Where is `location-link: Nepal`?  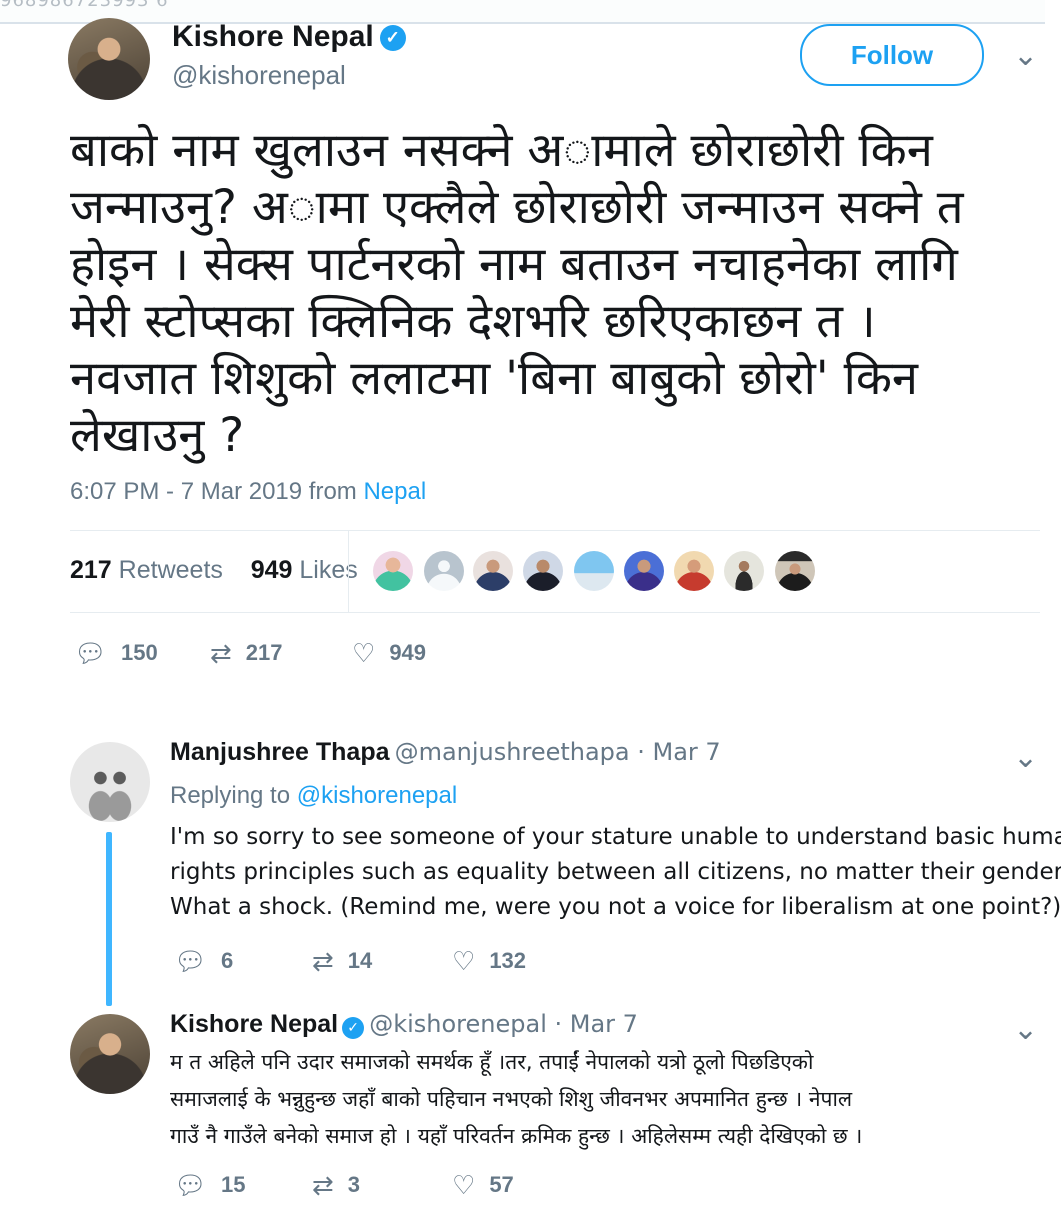
location-link: Nepal is located at coordinates (394, 491).